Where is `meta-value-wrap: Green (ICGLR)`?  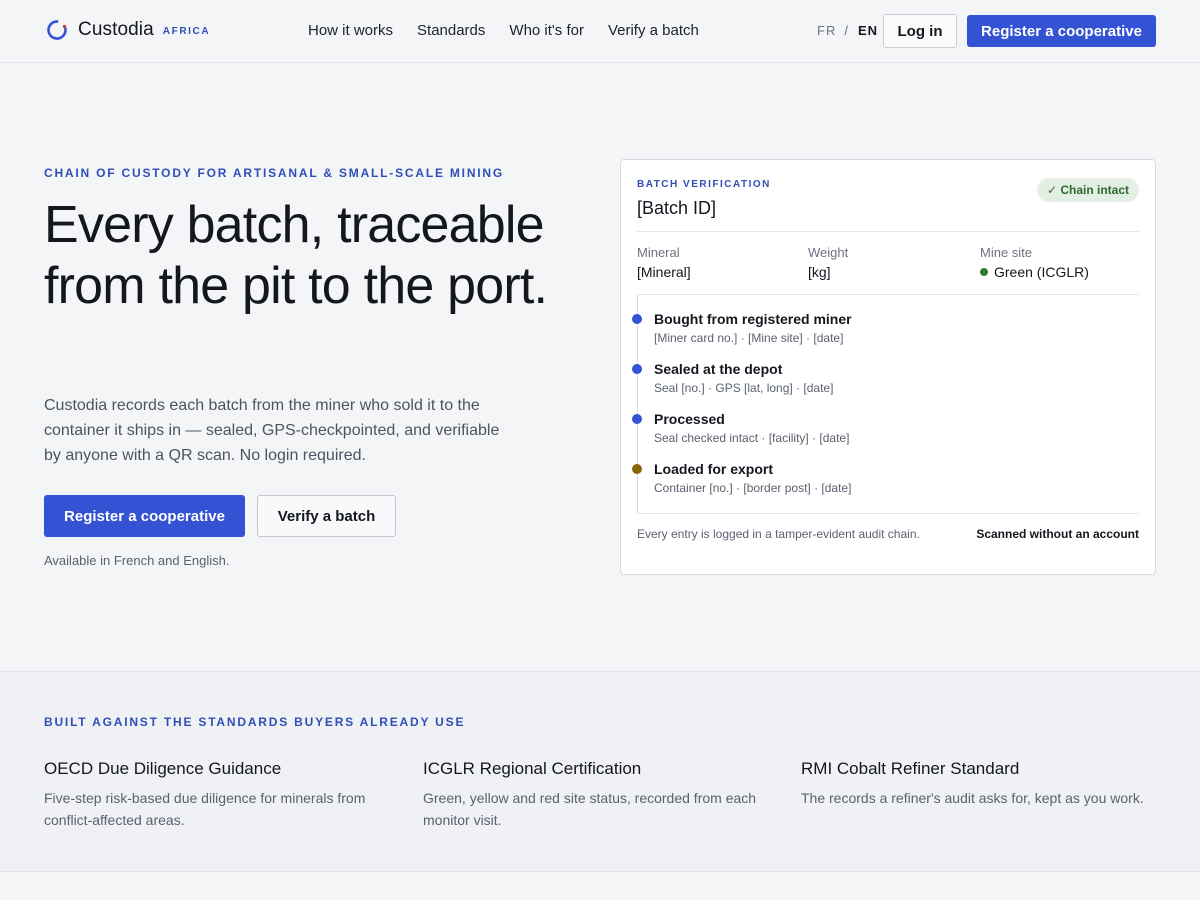 meta-value-wrap: Green (ICGLR) is located at coordinates (1034, 272).